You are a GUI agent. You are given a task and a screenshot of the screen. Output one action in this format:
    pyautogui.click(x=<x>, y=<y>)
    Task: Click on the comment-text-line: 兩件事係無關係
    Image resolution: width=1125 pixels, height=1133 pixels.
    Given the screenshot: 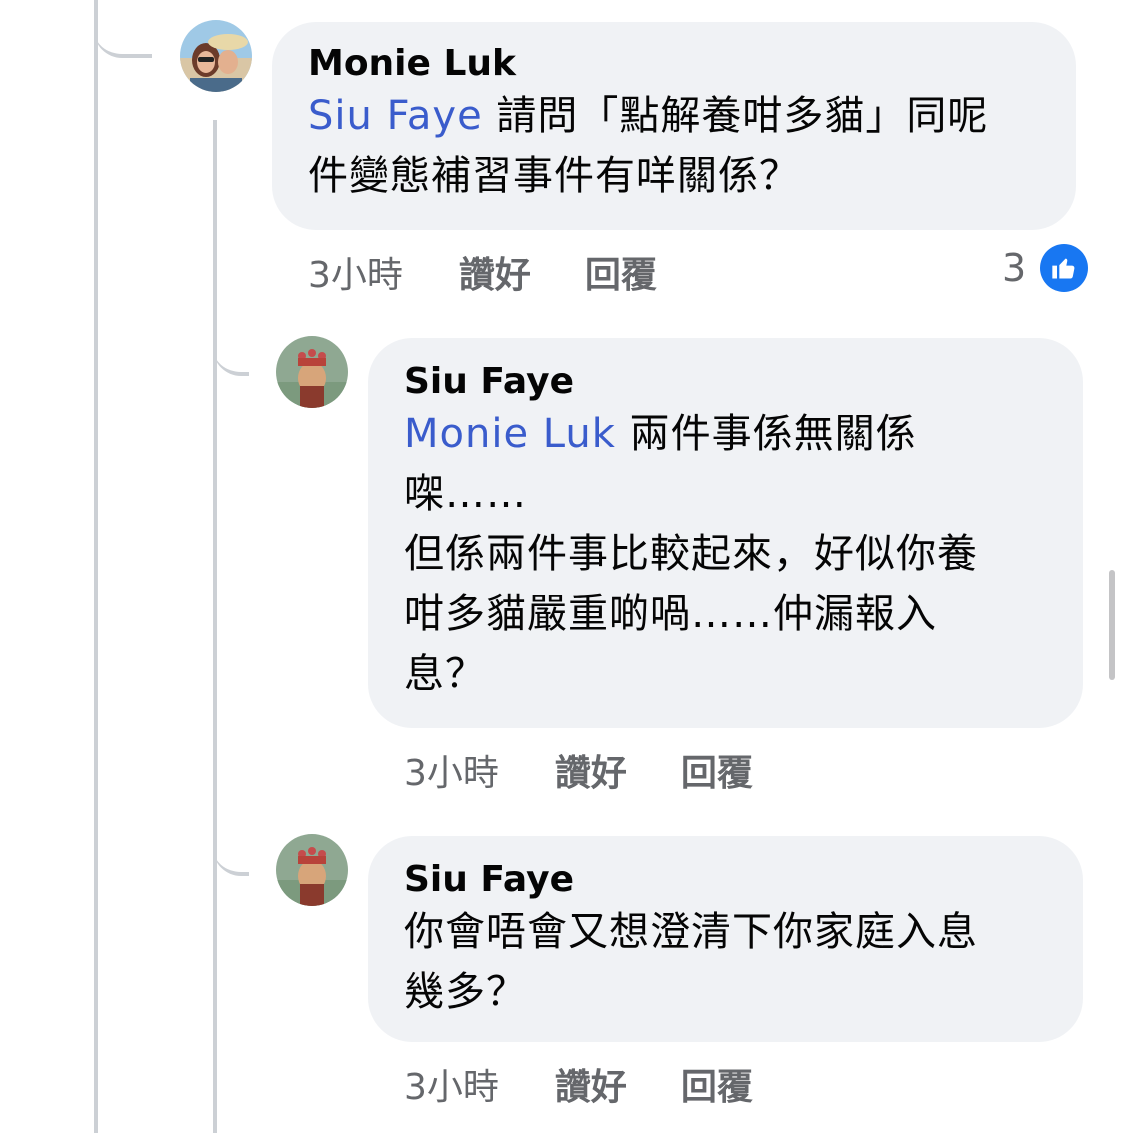 What is the action you would take?
    pyautogui.click(x=773, y=434)
    